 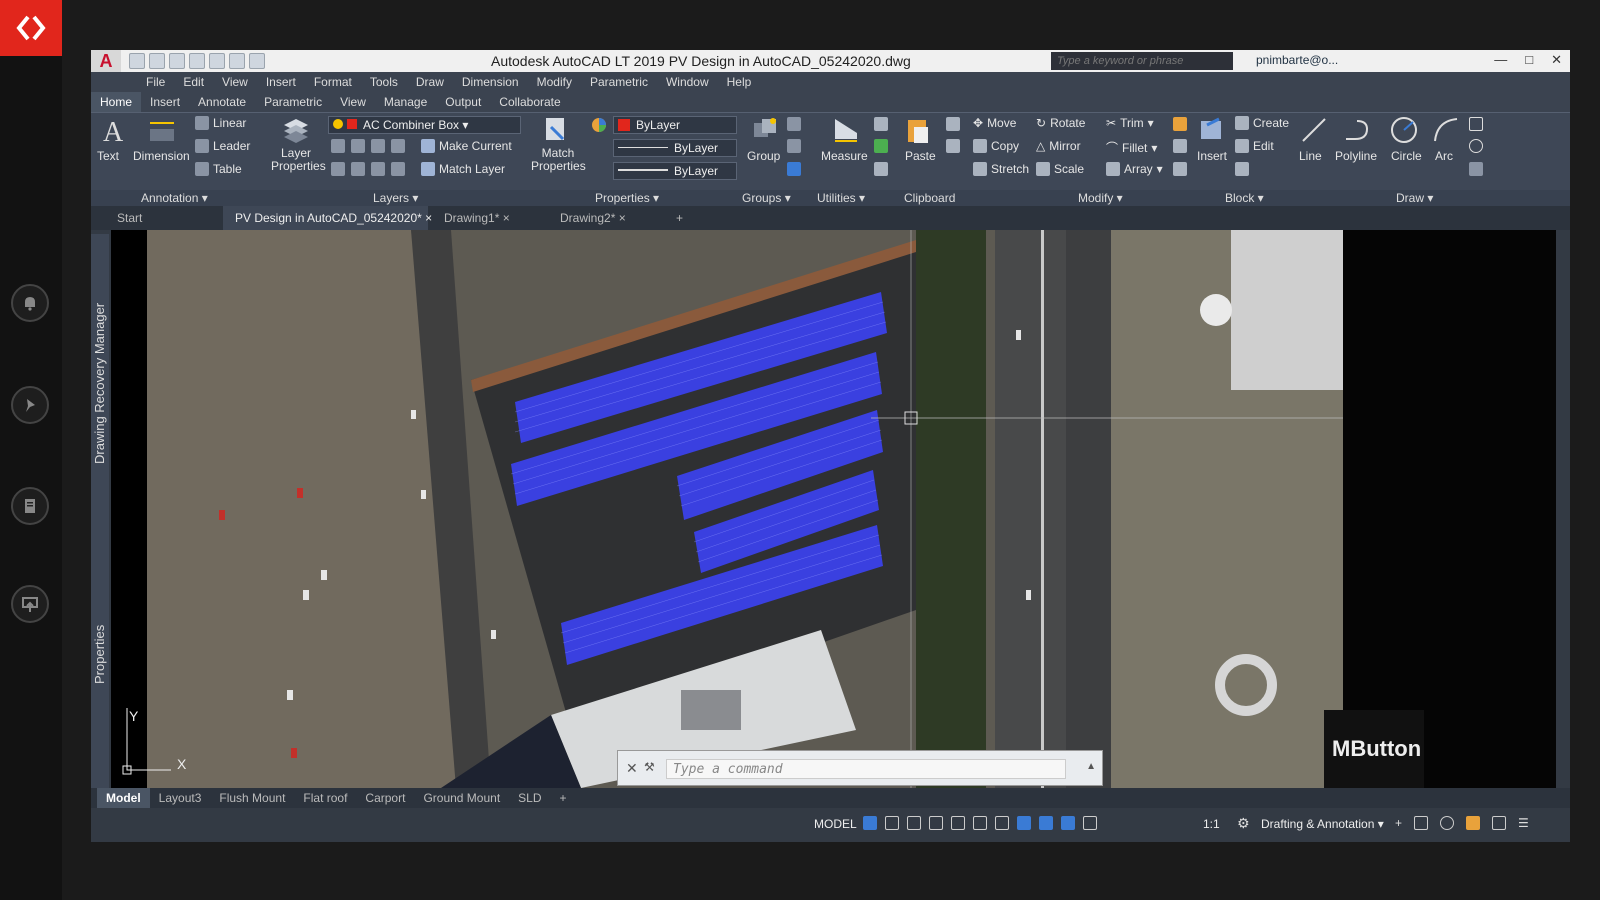 I want to click on match-layer-button: Match Layer, so click(x=463, y=169).